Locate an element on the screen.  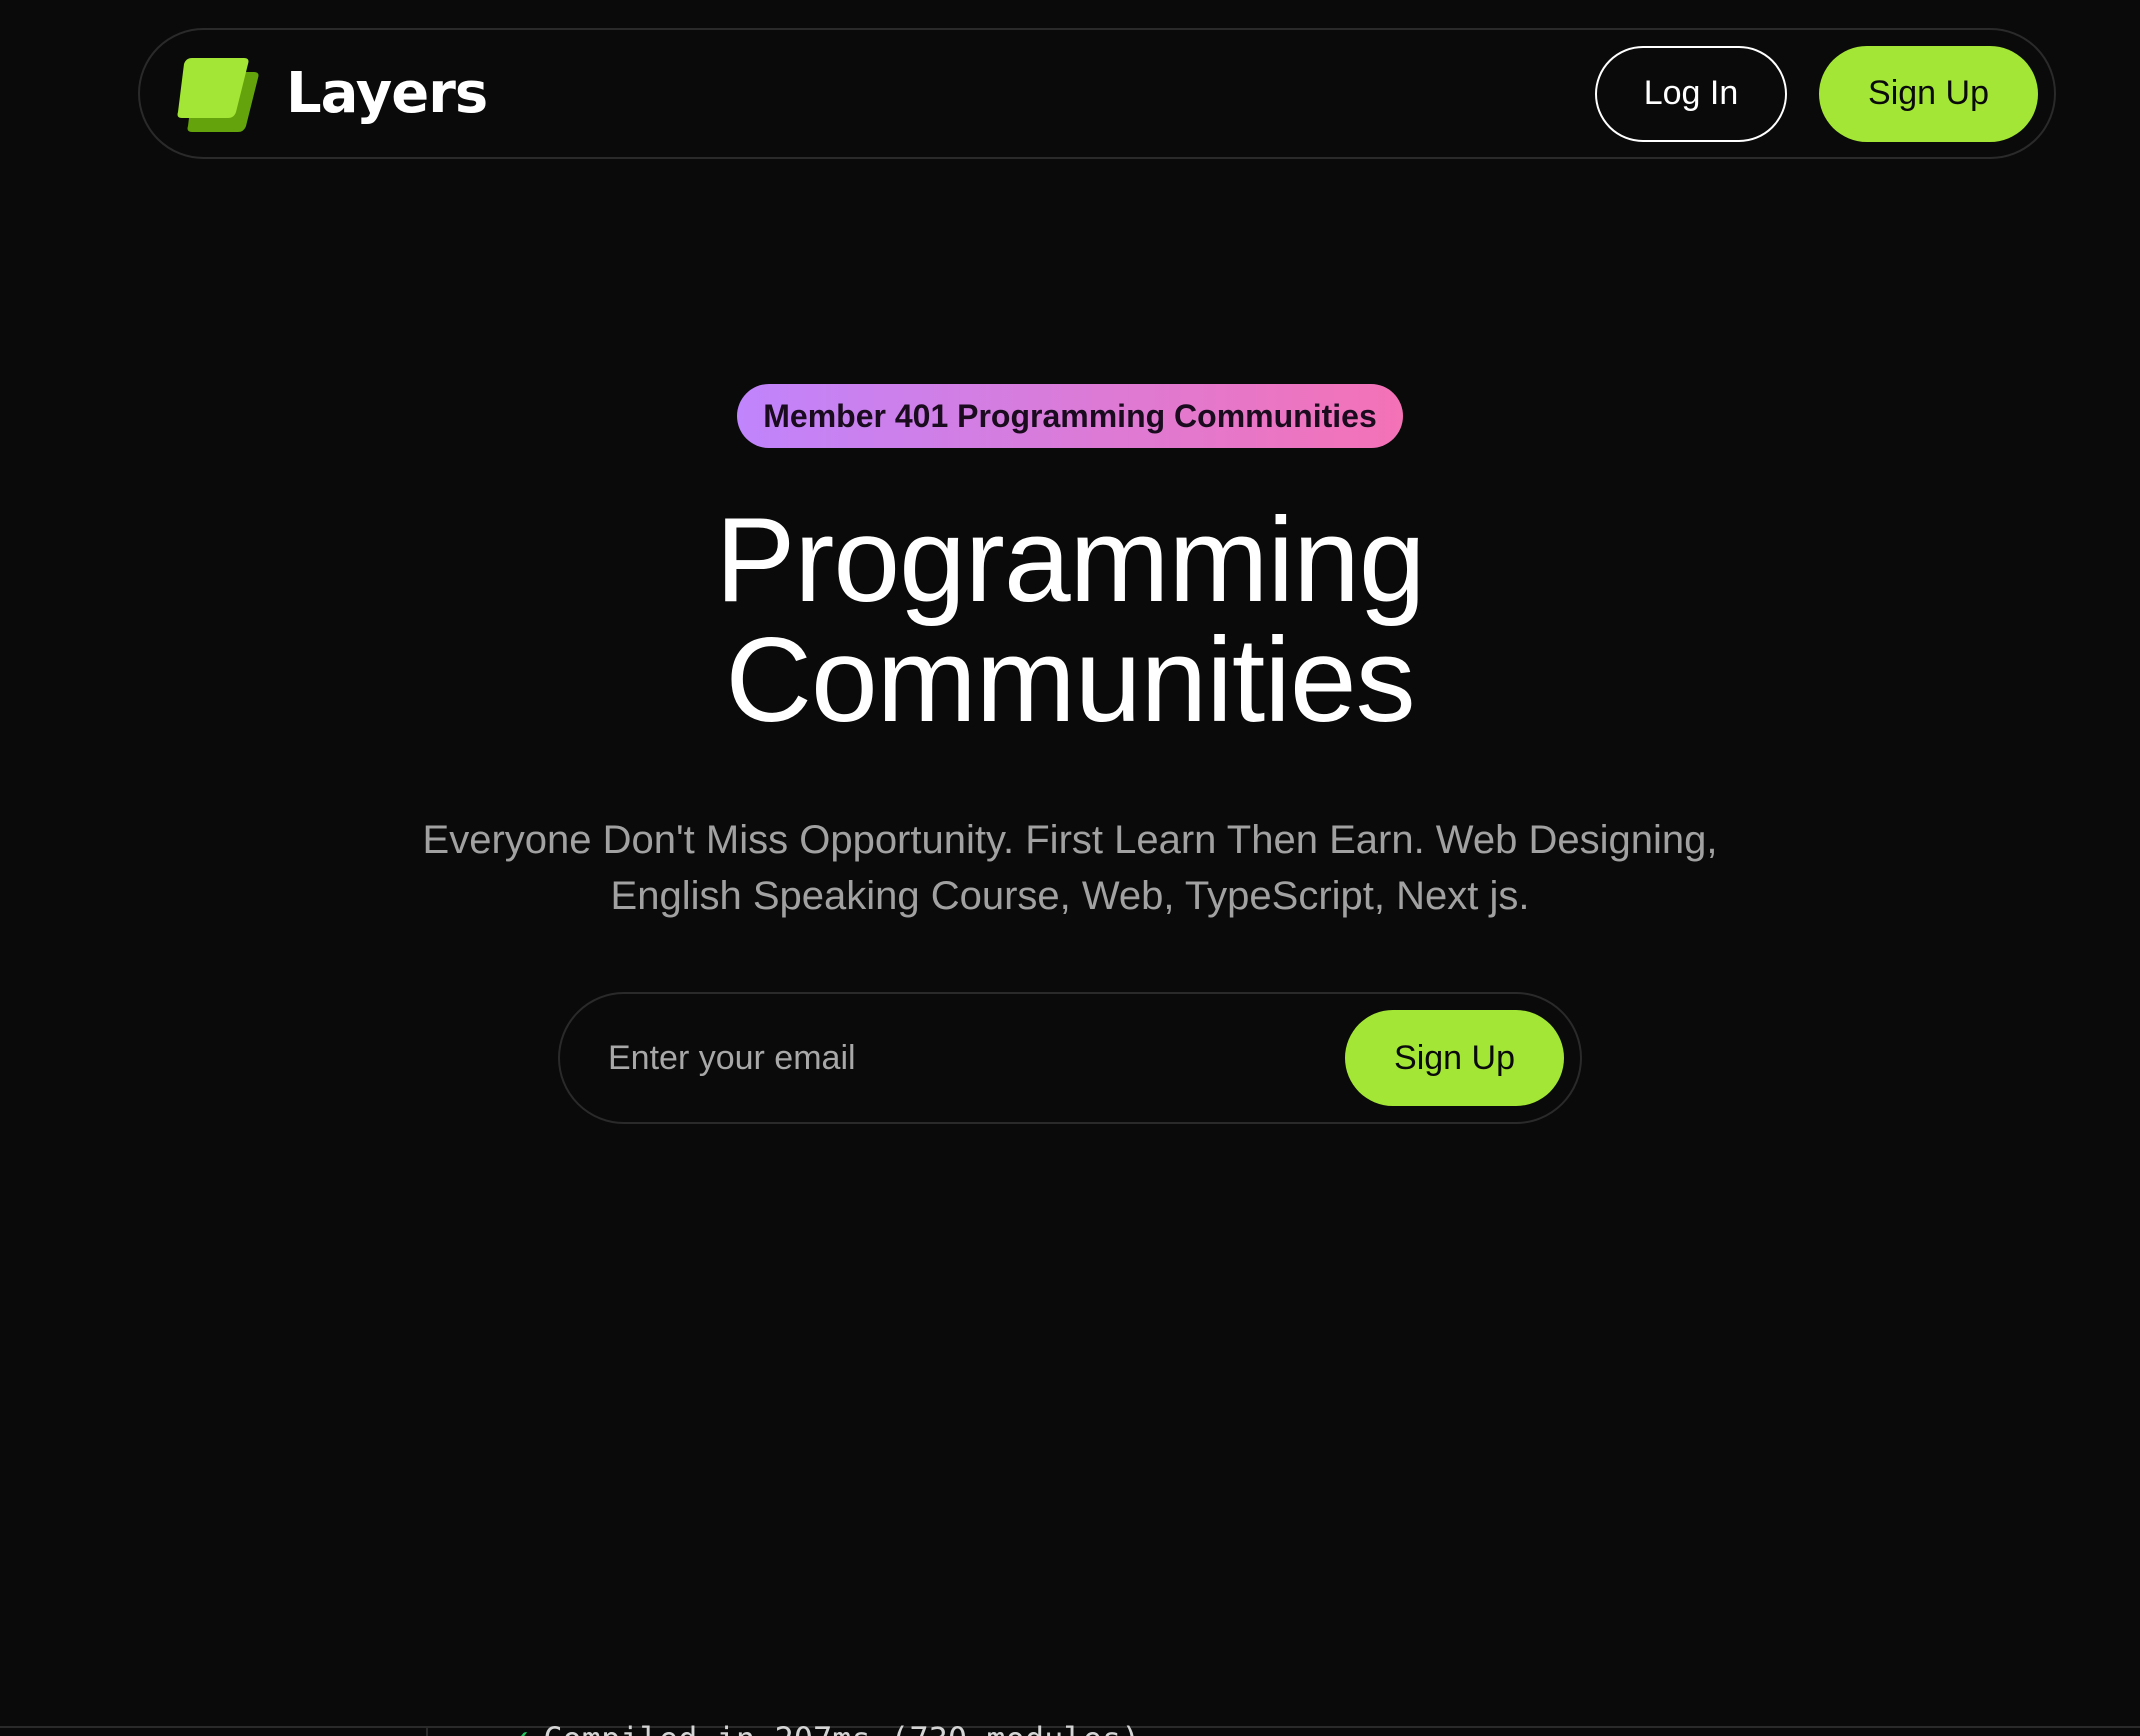
terminal-panel-border is located at coordinates (427, 1731).